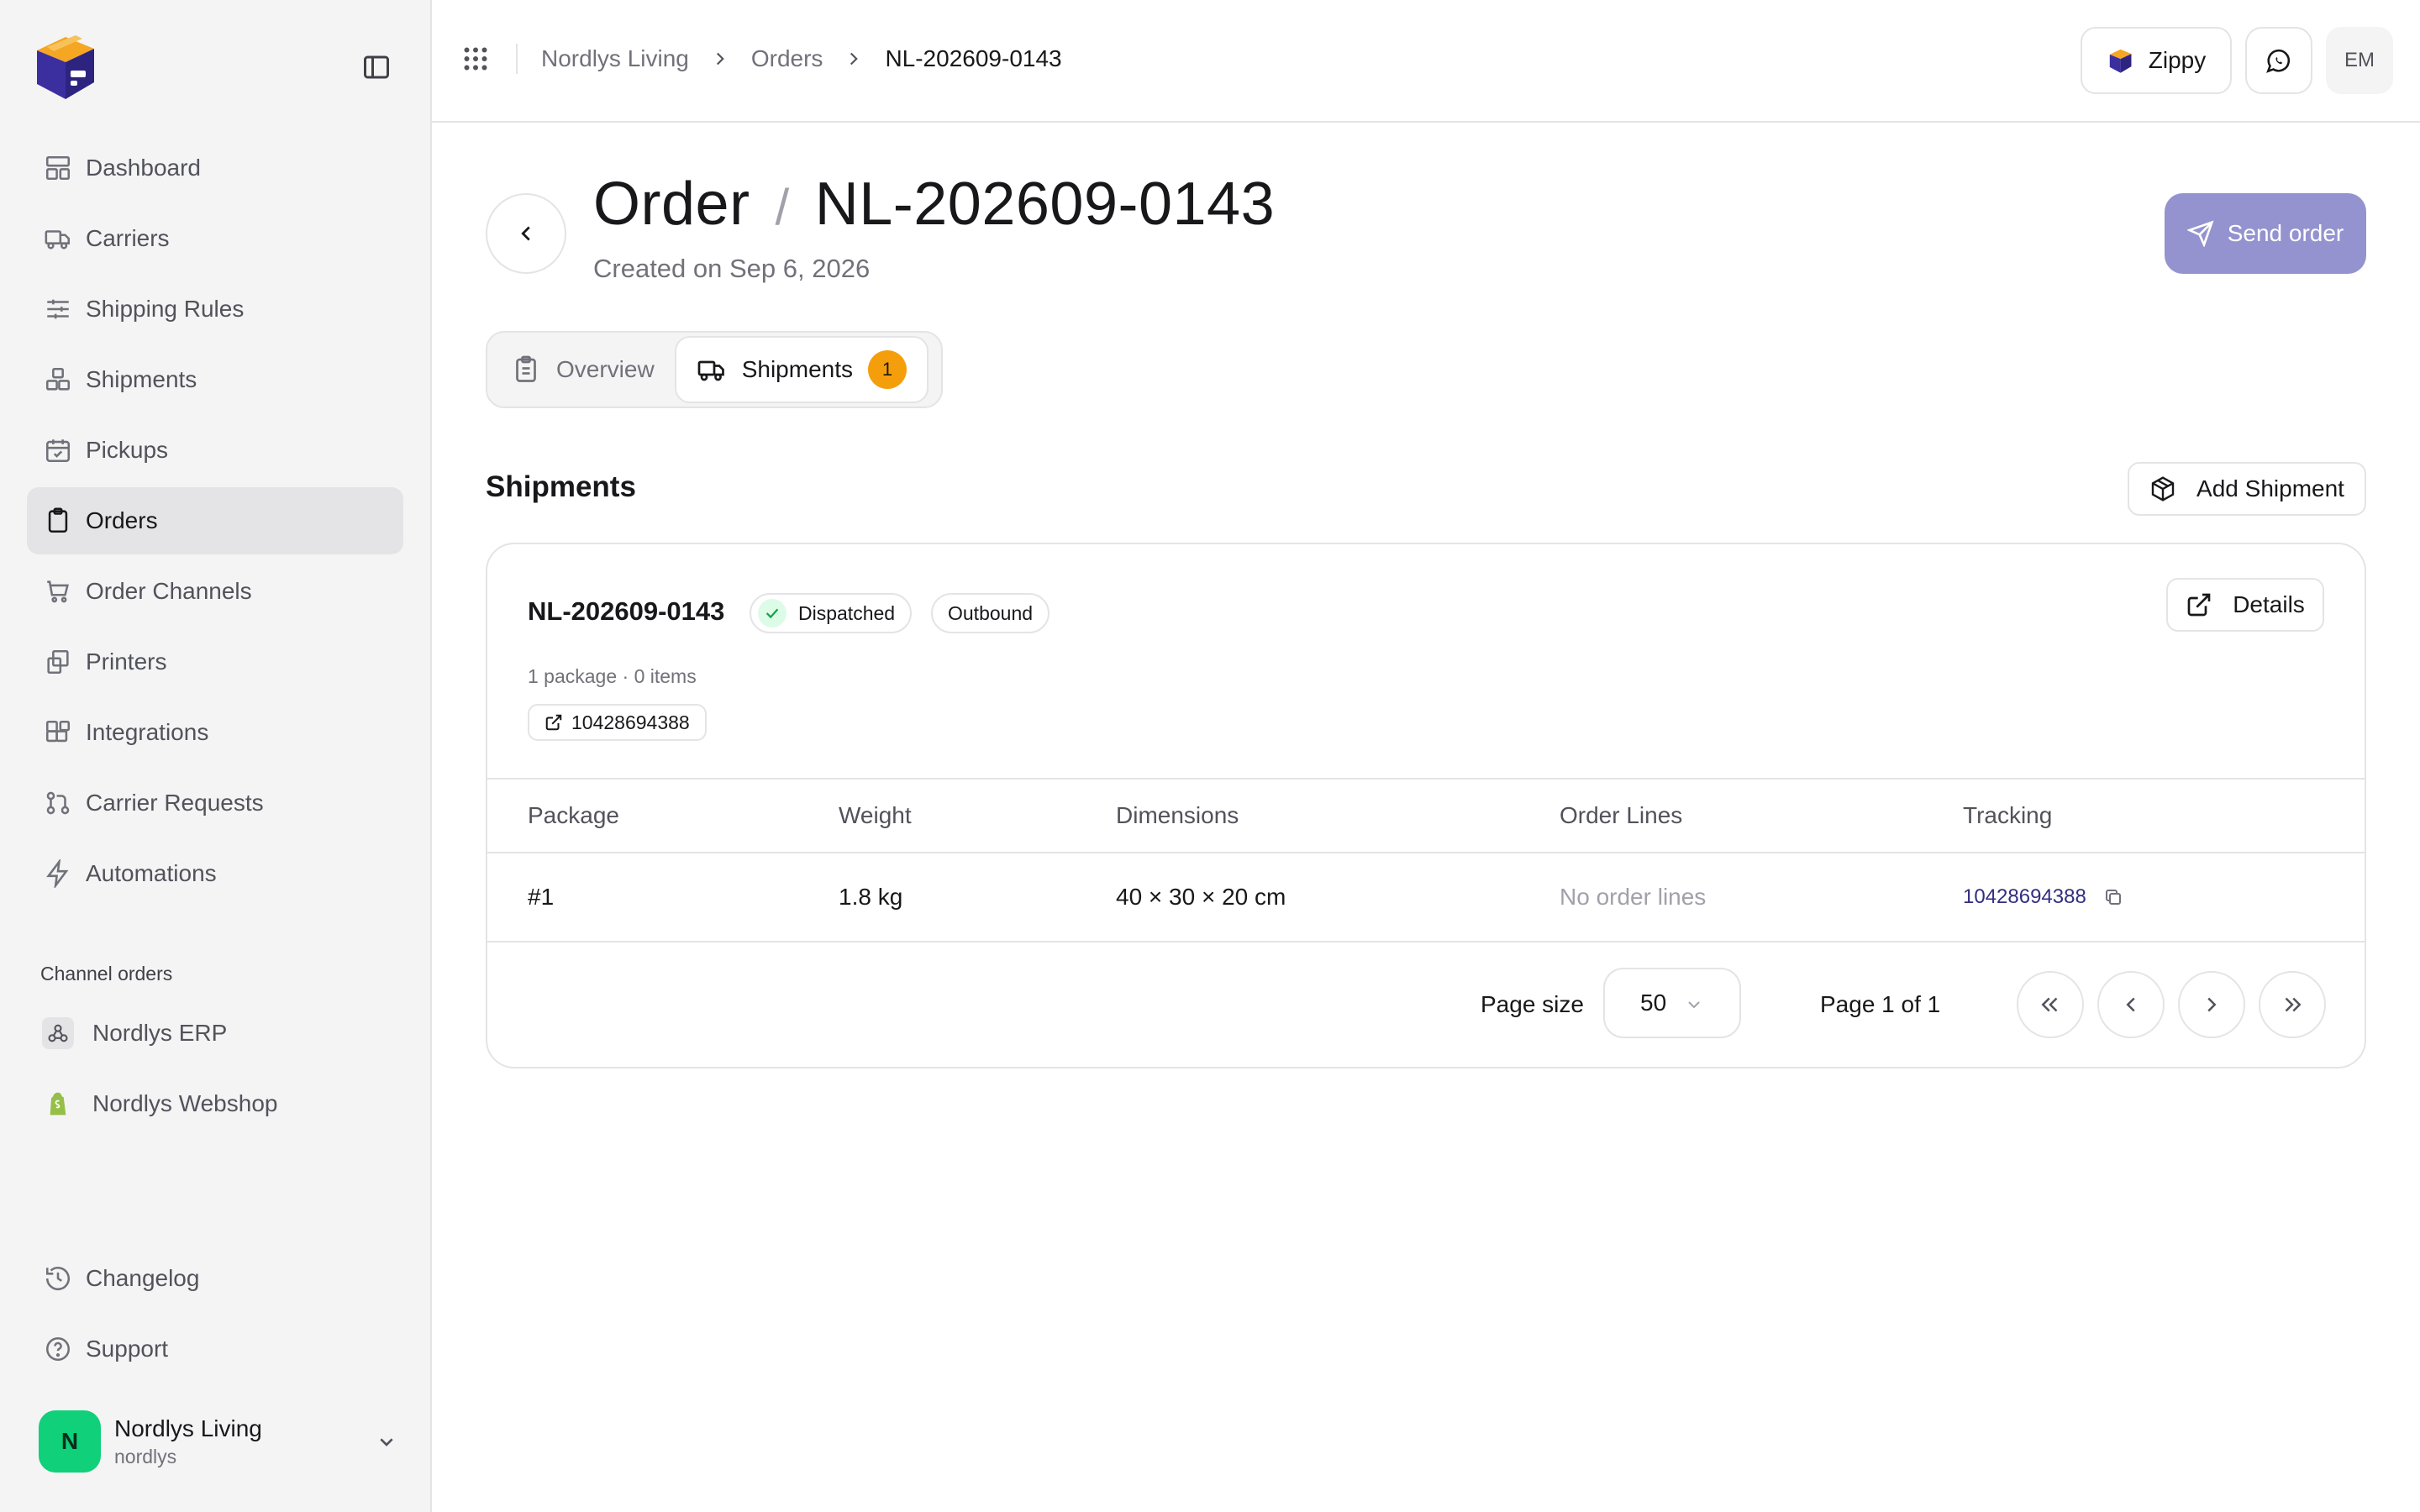  I want to click on channel-item-erp: Nordlys ERP, so click(215, 1033).